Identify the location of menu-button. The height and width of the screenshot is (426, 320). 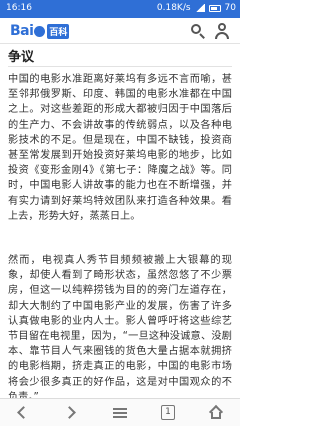
(120, 412).